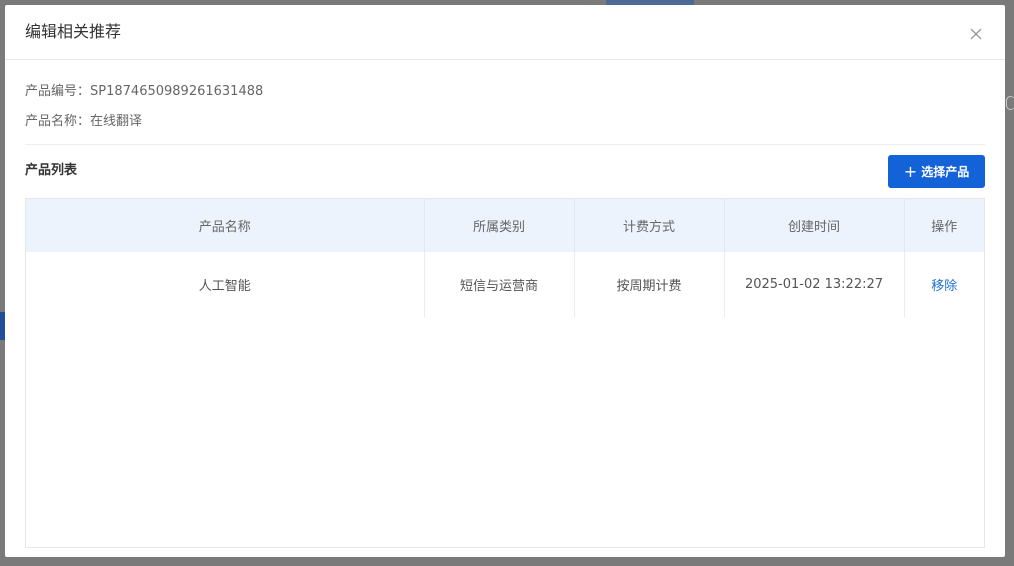 This screenshot has width=1014, height=566. What do you see at coordinates (976, 34) in the screenshot?
I see `close-icon` at bounding box center [976, 34].